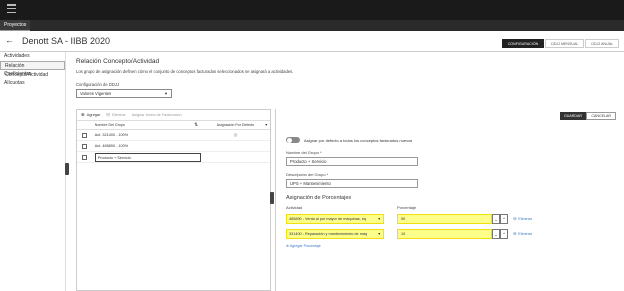 The height and width of the screenshot is (291, 624). What do you see at coordinates (110, 125) in the screenshot?
I see `col-header-name: Nombre Del Grupo` at bounding box center [110, 125].